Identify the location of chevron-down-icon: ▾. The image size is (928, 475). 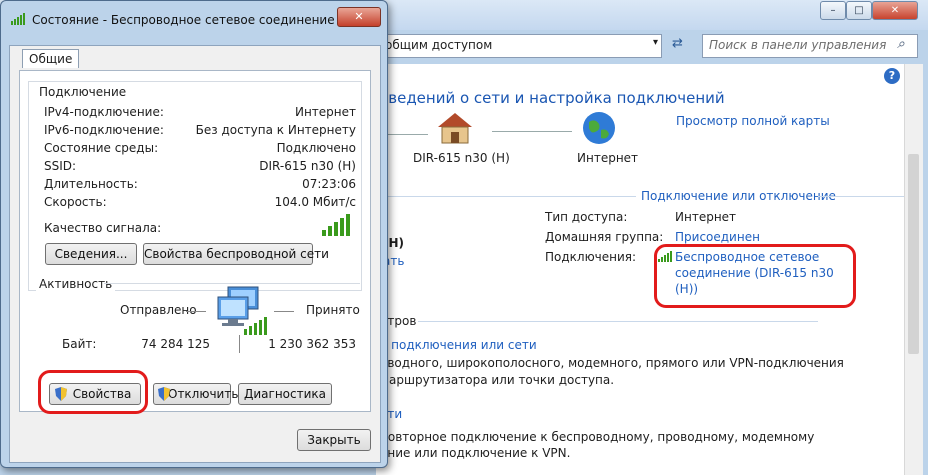
(655, 42).